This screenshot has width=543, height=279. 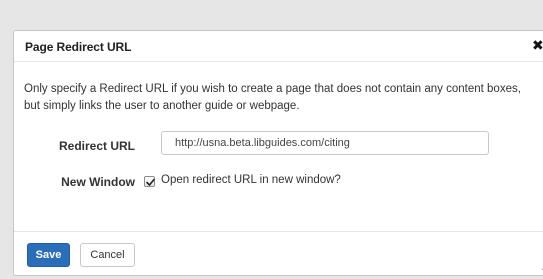 What do you see at coordinates (98, 182) in the screenshot?
I see `new-window-label: New Window` at bounding box center [98, 182].